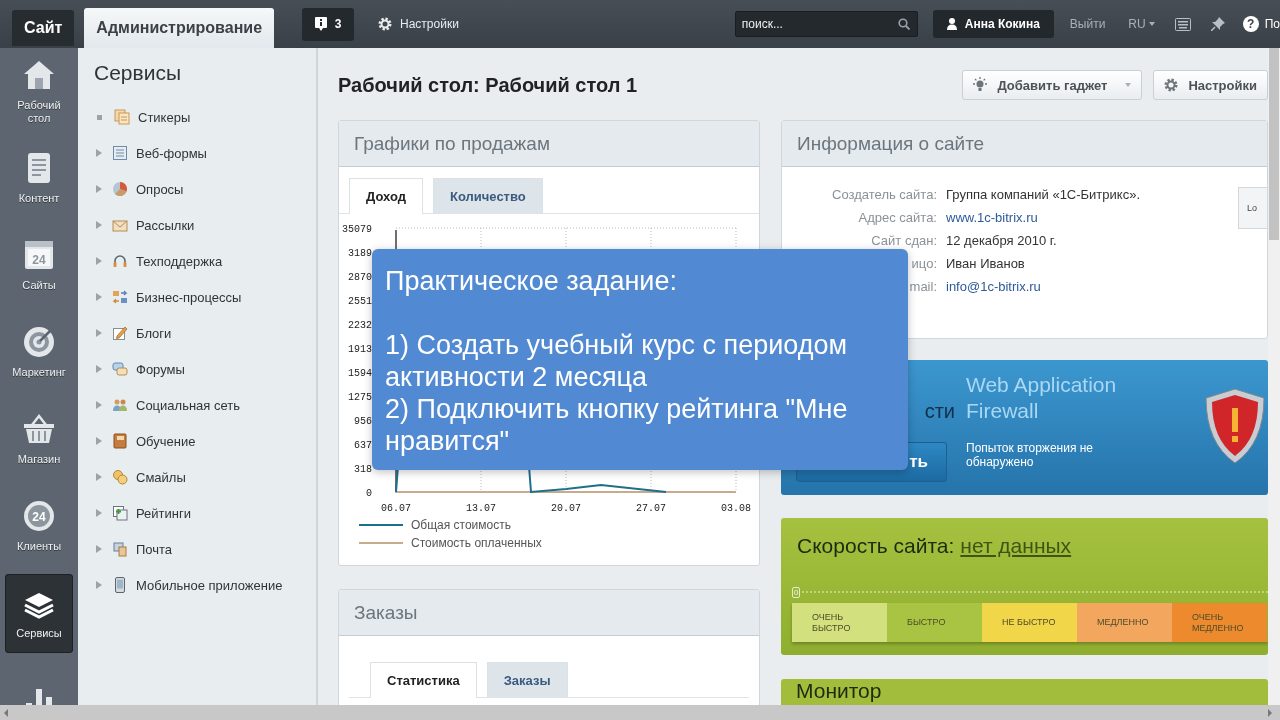 This screenshot has width=1280, height=720. What do you see at coordinates (6, 712) in the screenshot?
I see `scroll-left-icon` at bounding box center [6, 712].